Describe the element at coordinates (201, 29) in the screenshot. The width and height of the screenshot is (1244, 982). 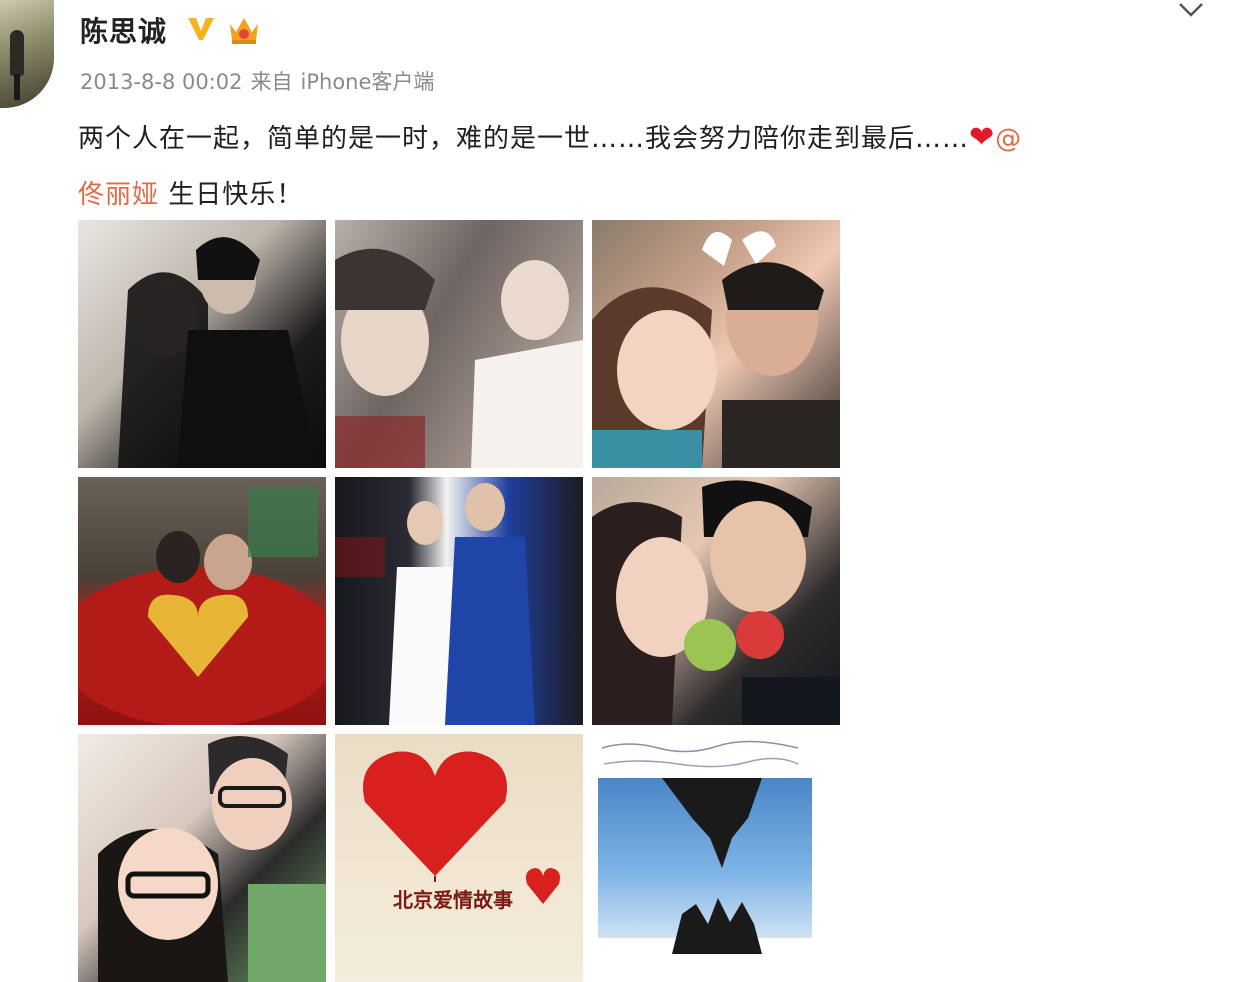
I see `verified-v-icon` at that location.